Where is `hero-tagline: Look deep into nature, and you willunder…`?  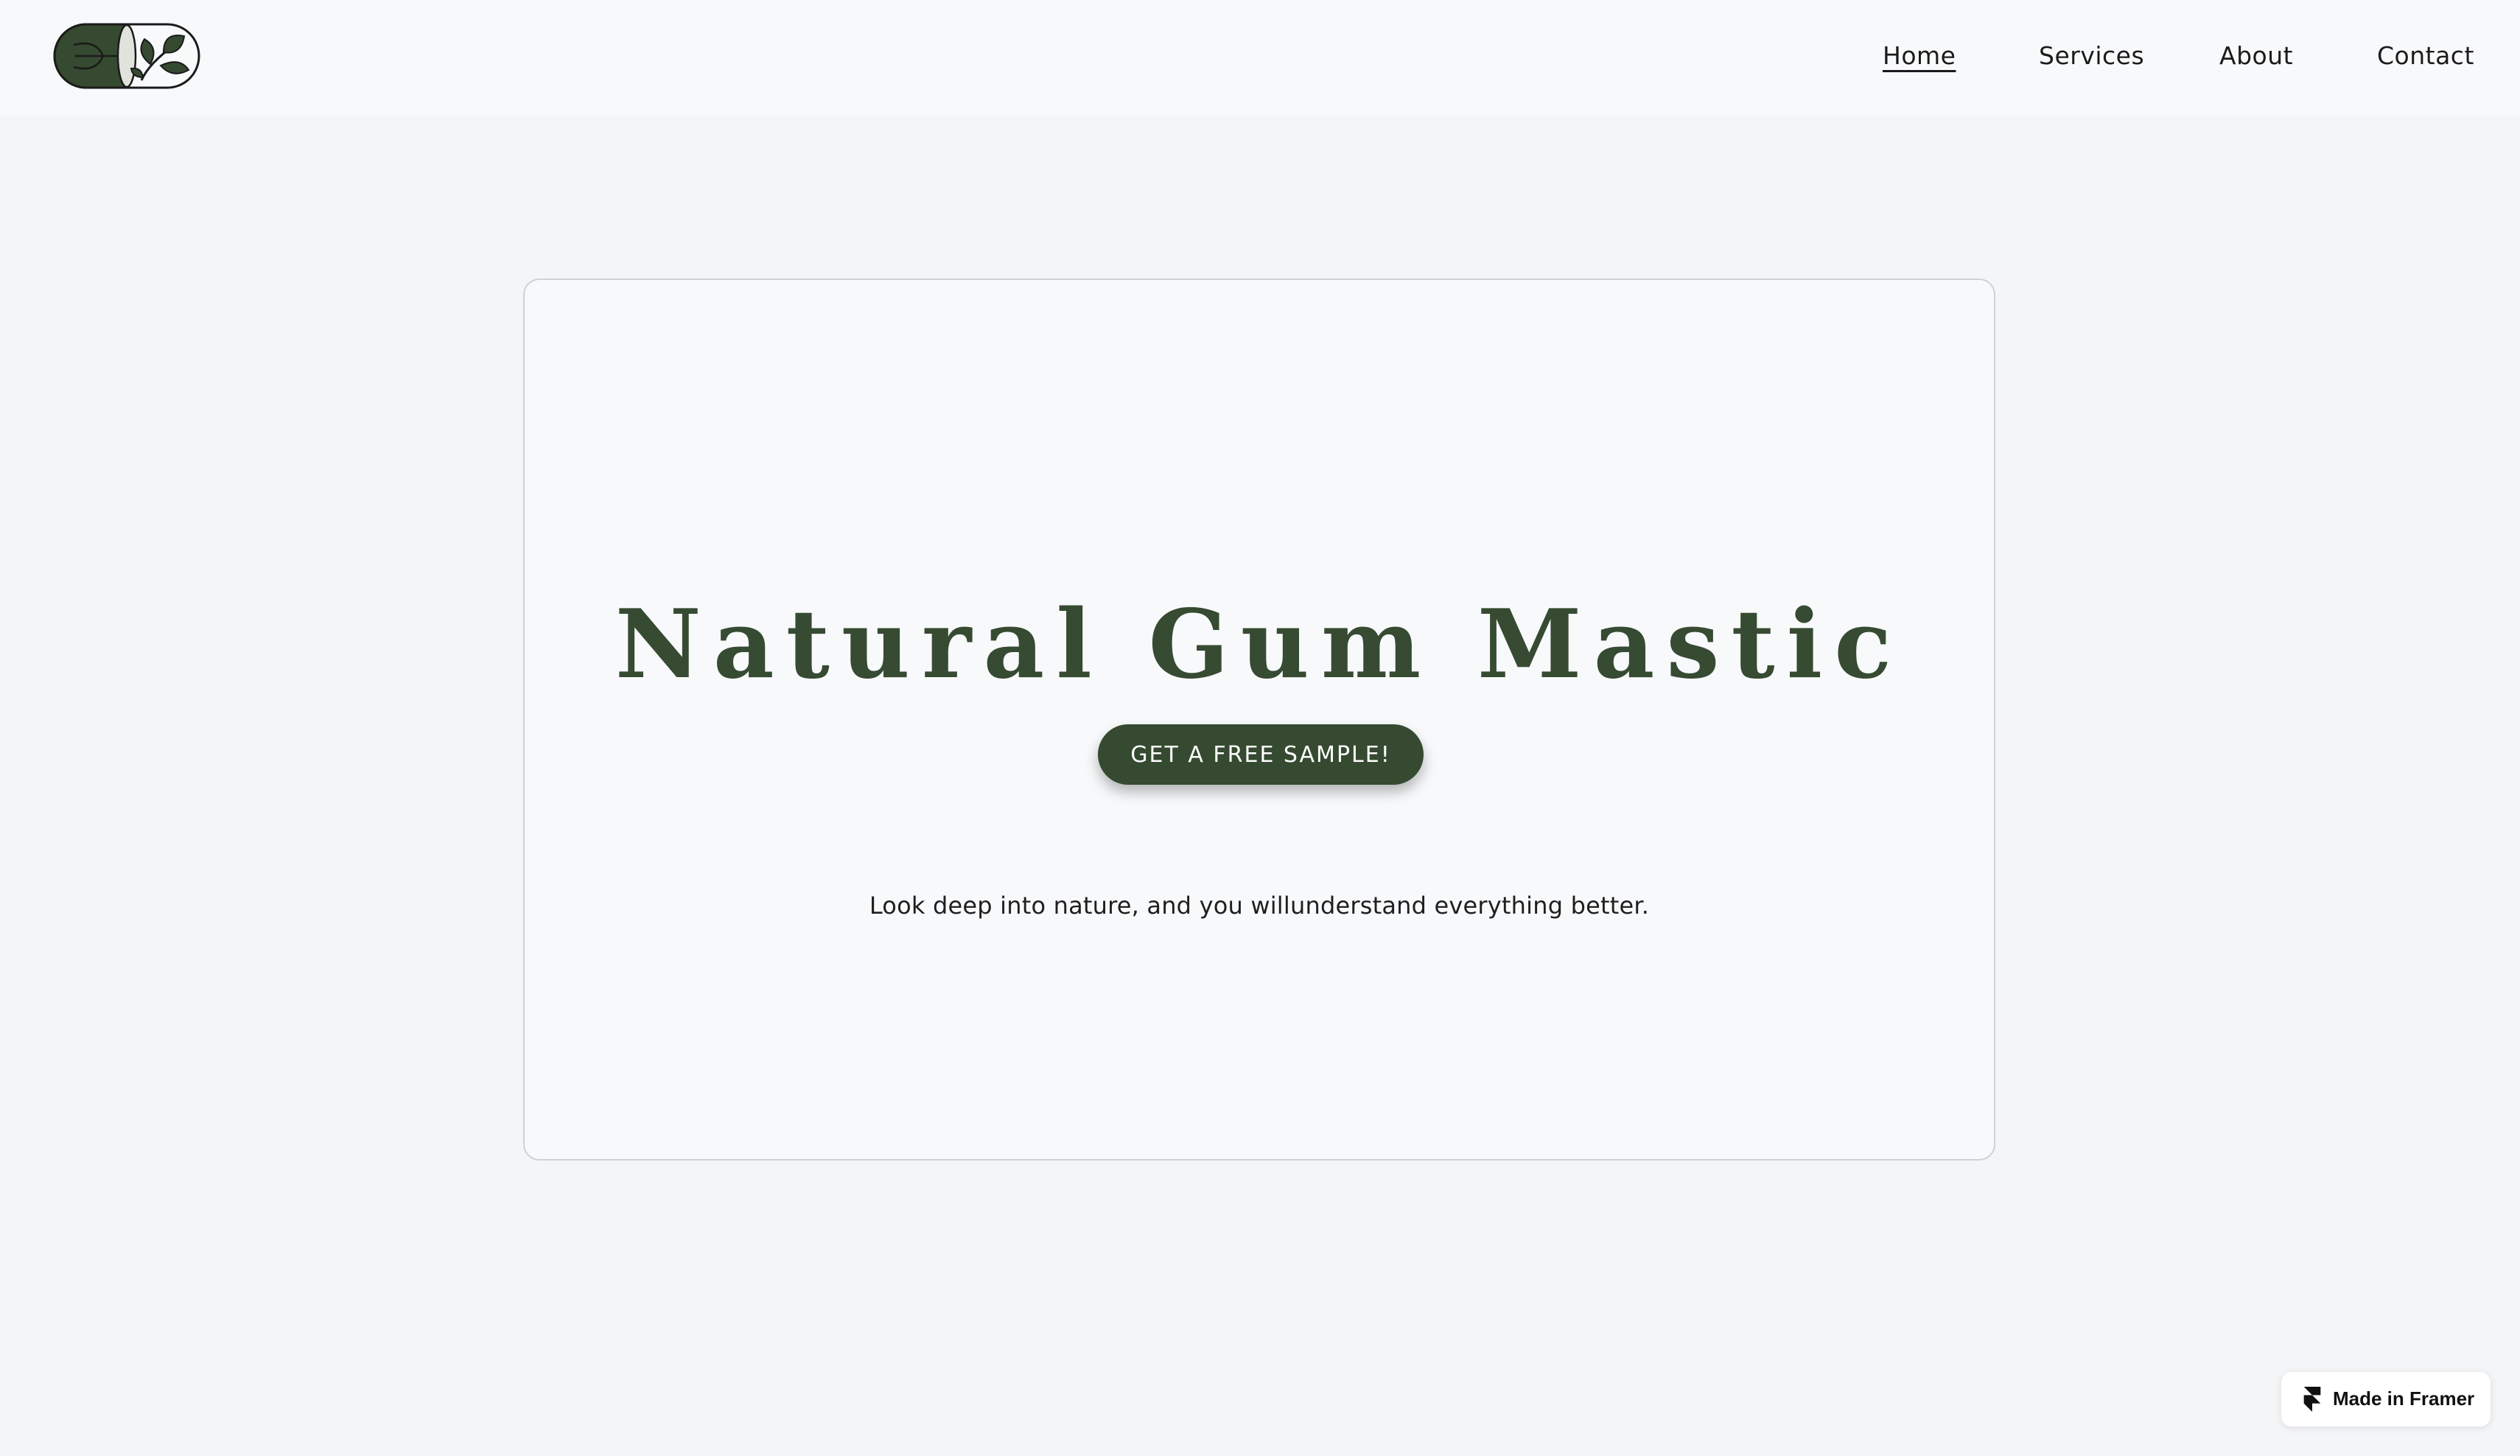
hero-tagline: Look deep into nature, and you willunder… is located at coordinates (1259, 906).